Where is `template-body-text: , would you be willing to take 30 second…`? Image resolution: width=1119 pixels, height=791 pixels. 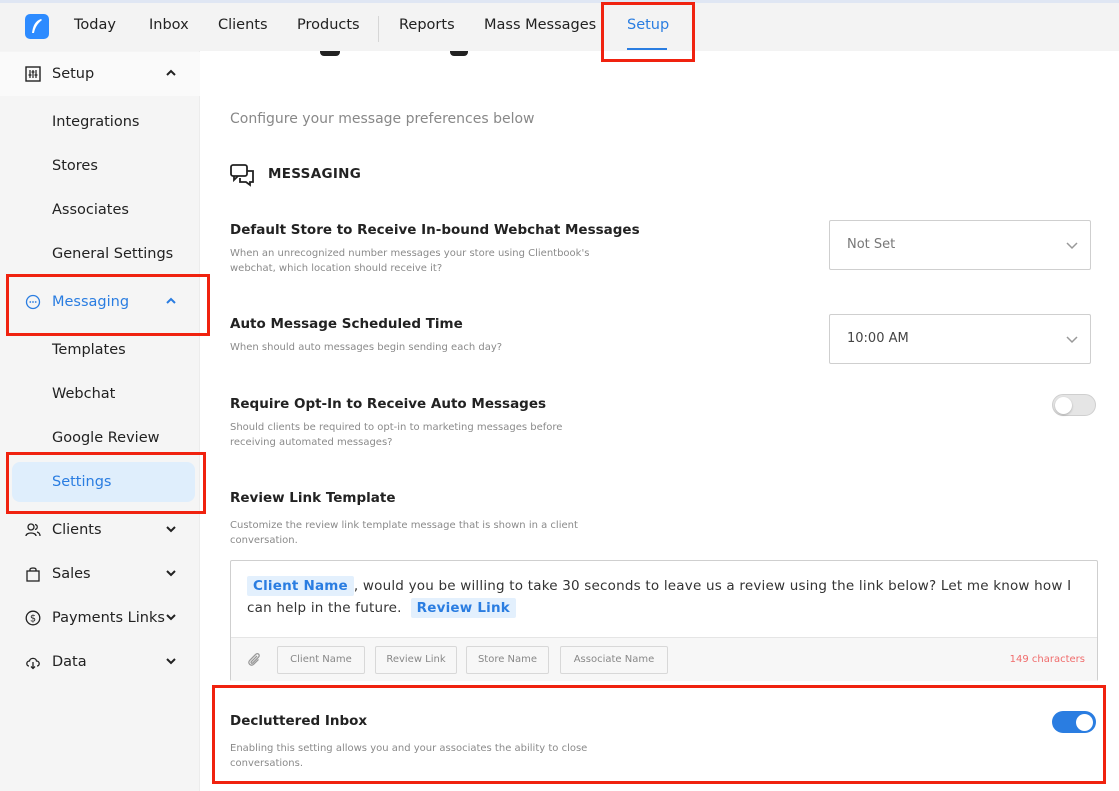 template-body-text: , would you be willing to take 30 second… is located at coordinates (659, 597).